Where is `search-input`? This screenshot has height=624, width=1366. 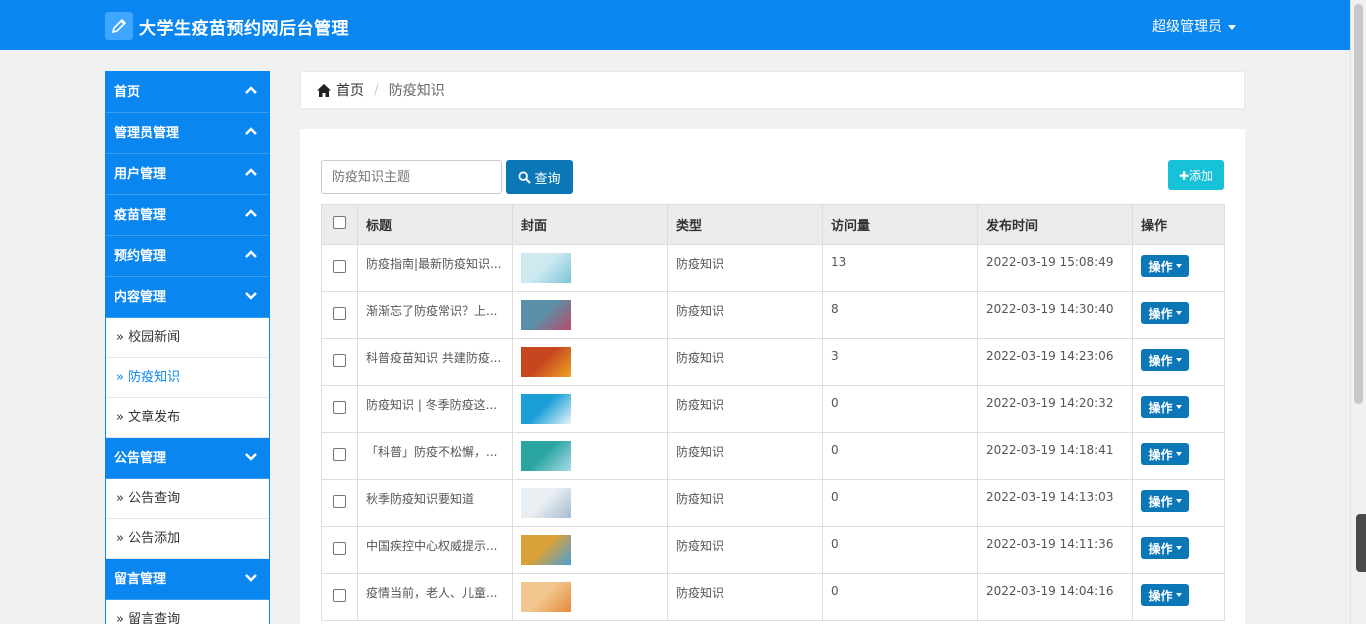 search-input is located at coordinates (411, 177).